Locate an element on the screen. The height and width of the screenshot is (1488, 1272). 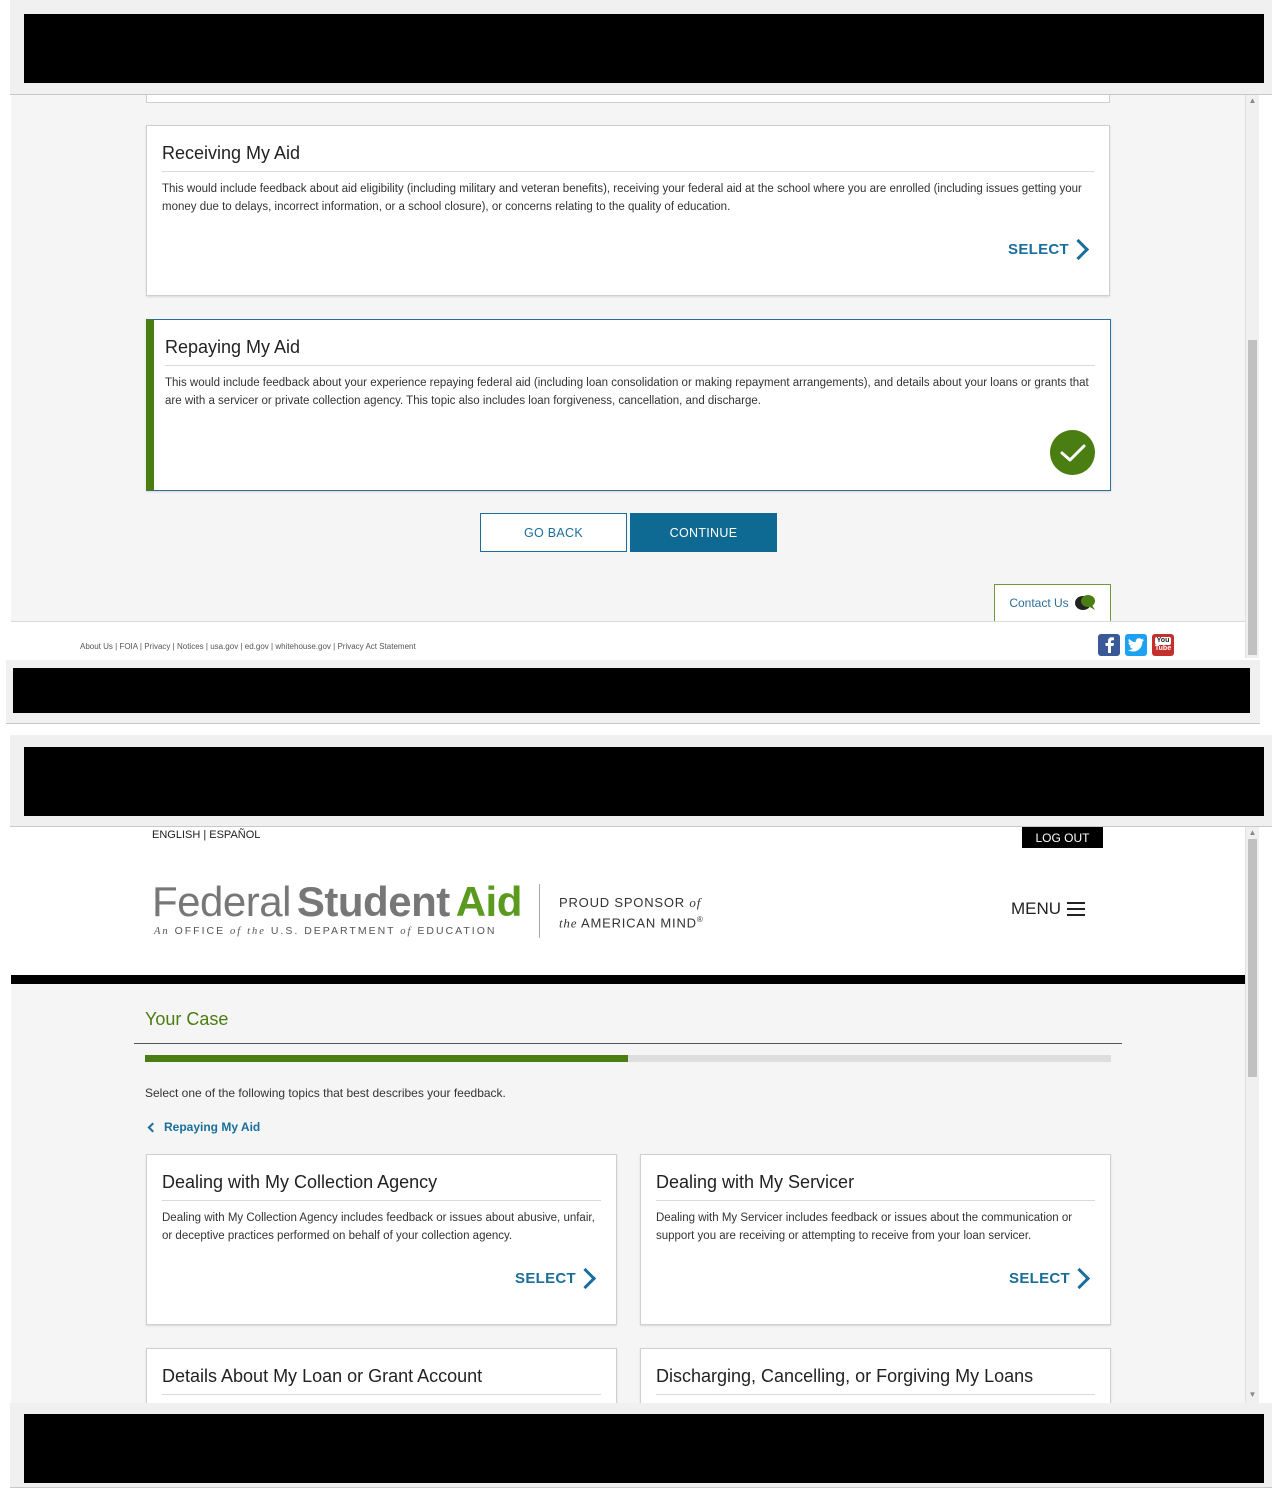
logo-divider is located at coordinates (539, 911).